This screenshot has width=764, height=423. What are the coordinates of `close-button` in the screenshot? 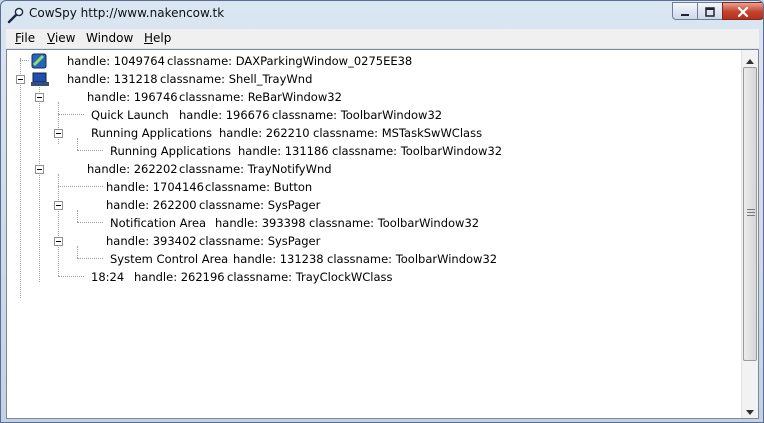 It's located at (742, 11).